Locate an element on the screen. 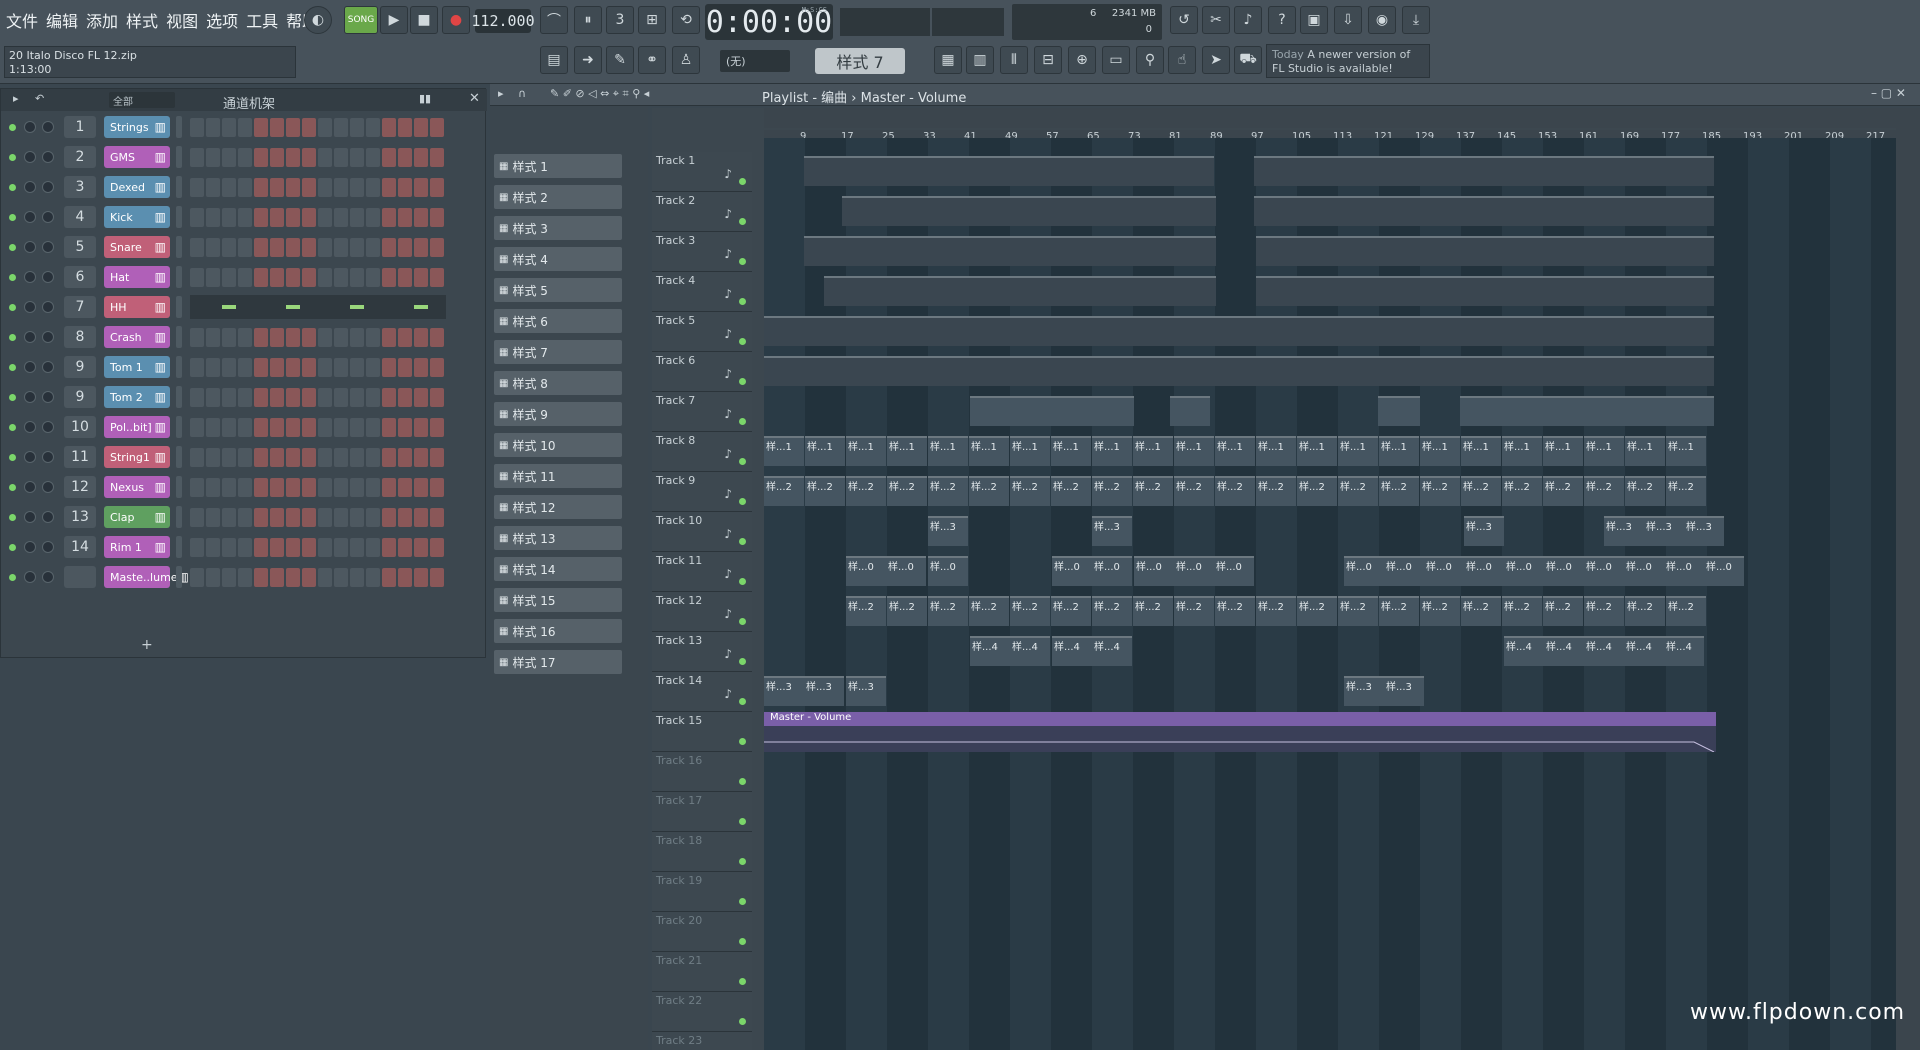 This screenshot has width=1920, height=1050. playlist-window-icon: ▤ is located at coordinates (554, 60).